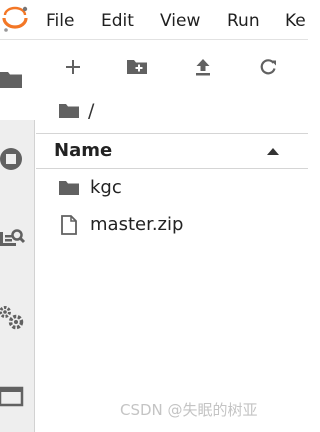 This screenshot has height=432, width=320. What do you see at coordinates (172, 188) in the screenshot?
I see `list-item: kgc` at bounding box center [172, 188].